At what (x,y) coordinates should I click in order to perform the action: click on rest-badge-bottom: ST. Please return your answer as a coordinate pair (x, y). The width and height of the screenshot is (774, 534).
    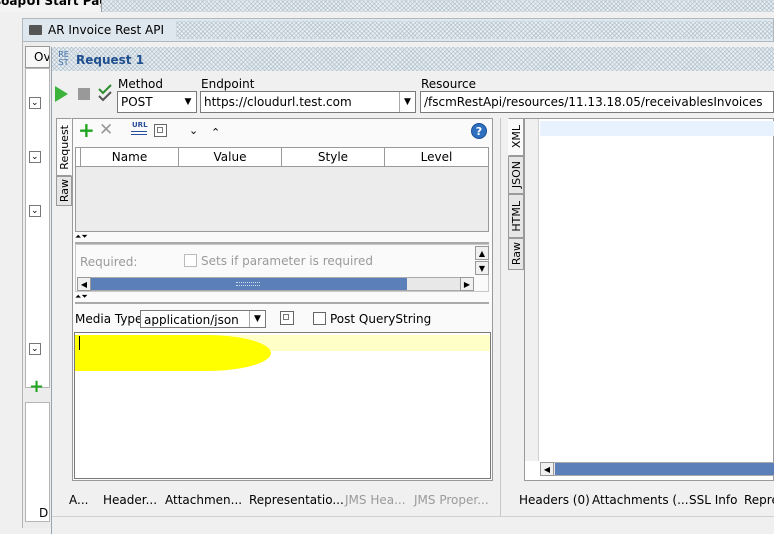
    Looking at the image, I should click on (63, 62).